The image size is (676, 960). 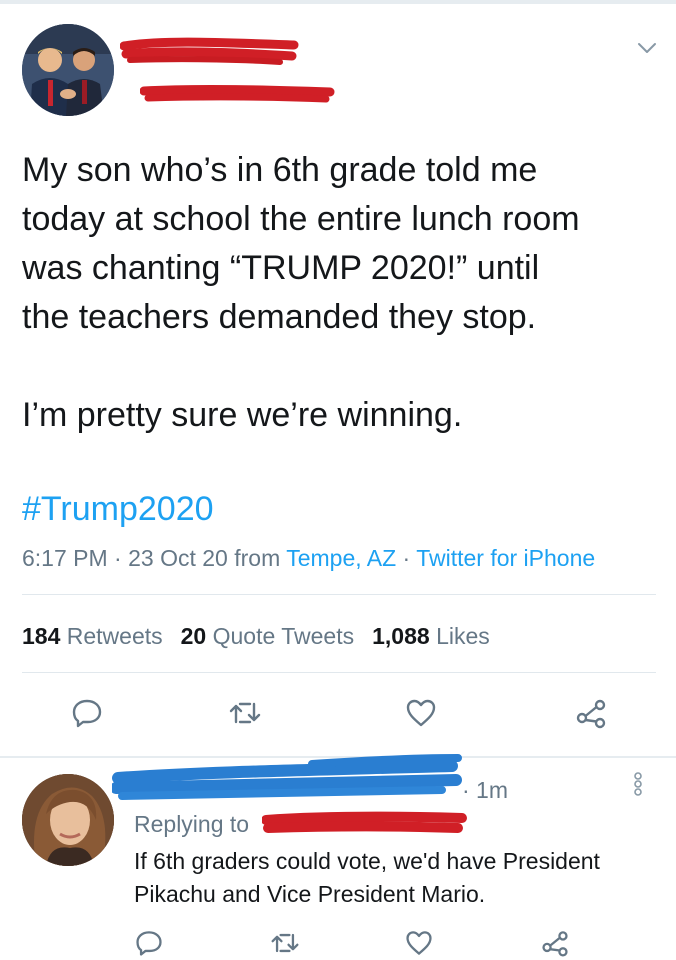 I want to click on replying-to-label: Replying to, so click(x=192, y=824).